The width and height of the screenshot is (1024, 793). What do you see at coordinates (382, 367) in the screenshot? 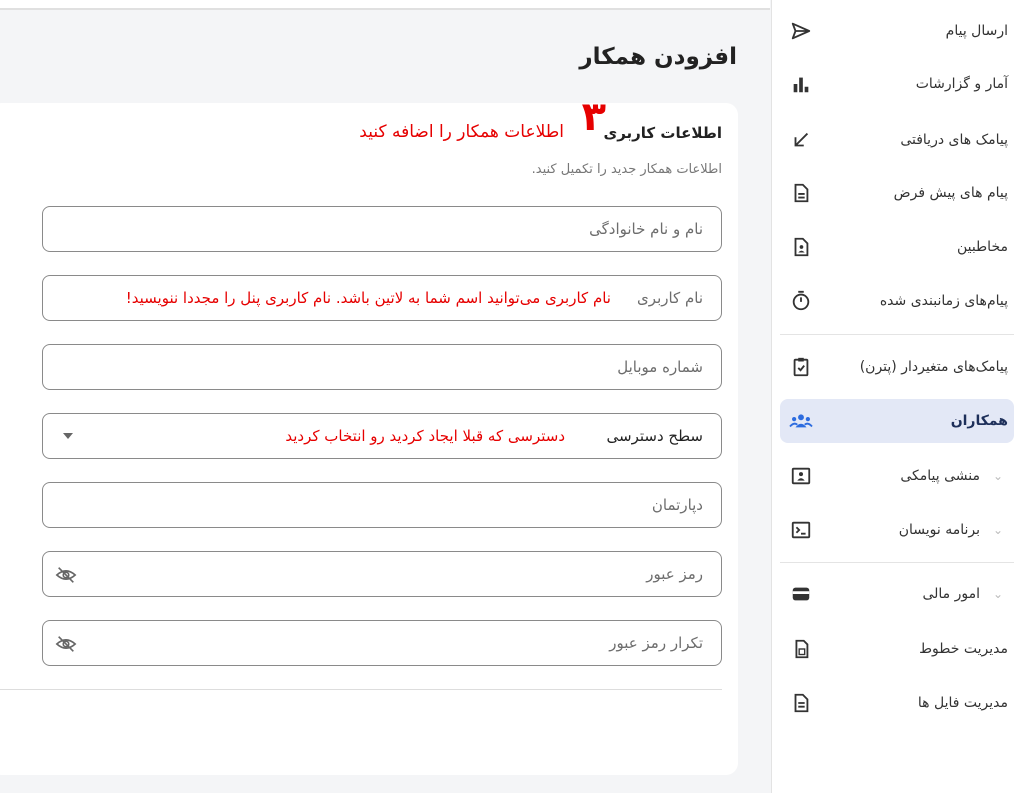
I see `mobile-field: شماره موبایل` at bounding box center [382, 367].